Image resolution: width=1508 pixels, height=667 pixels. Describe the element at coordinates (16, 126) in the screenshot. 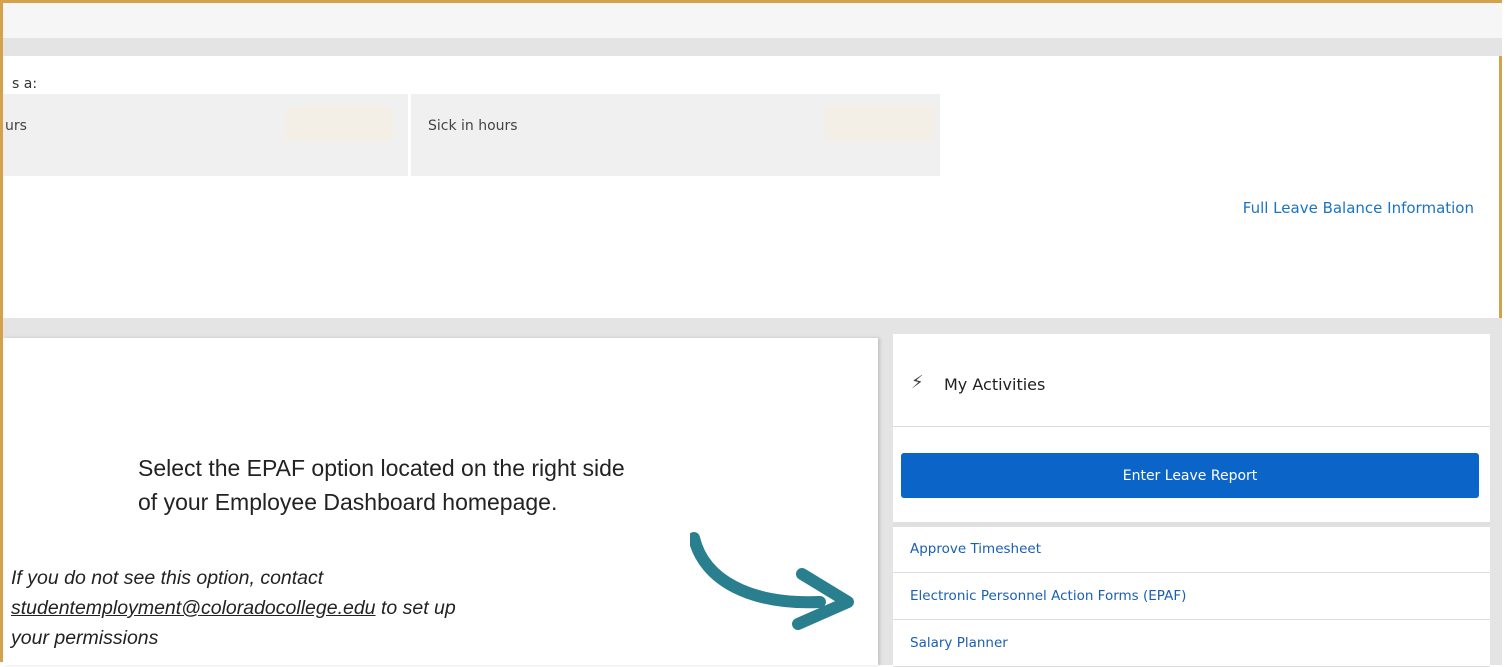

I see `leave-balance-label: urs` at that location.